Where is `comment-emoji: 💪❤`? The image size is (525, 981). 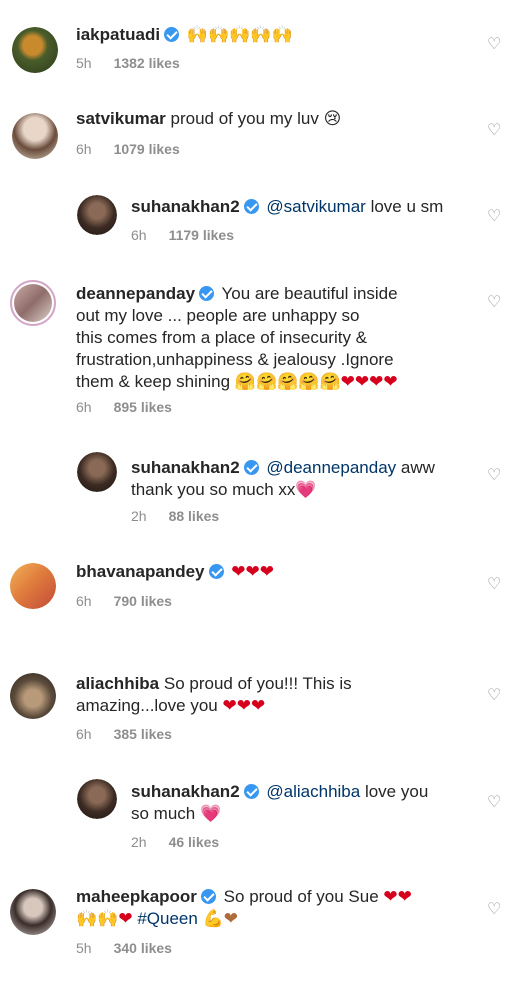
comment-emoji: 💪❤ is located at coordinates (220, 919).